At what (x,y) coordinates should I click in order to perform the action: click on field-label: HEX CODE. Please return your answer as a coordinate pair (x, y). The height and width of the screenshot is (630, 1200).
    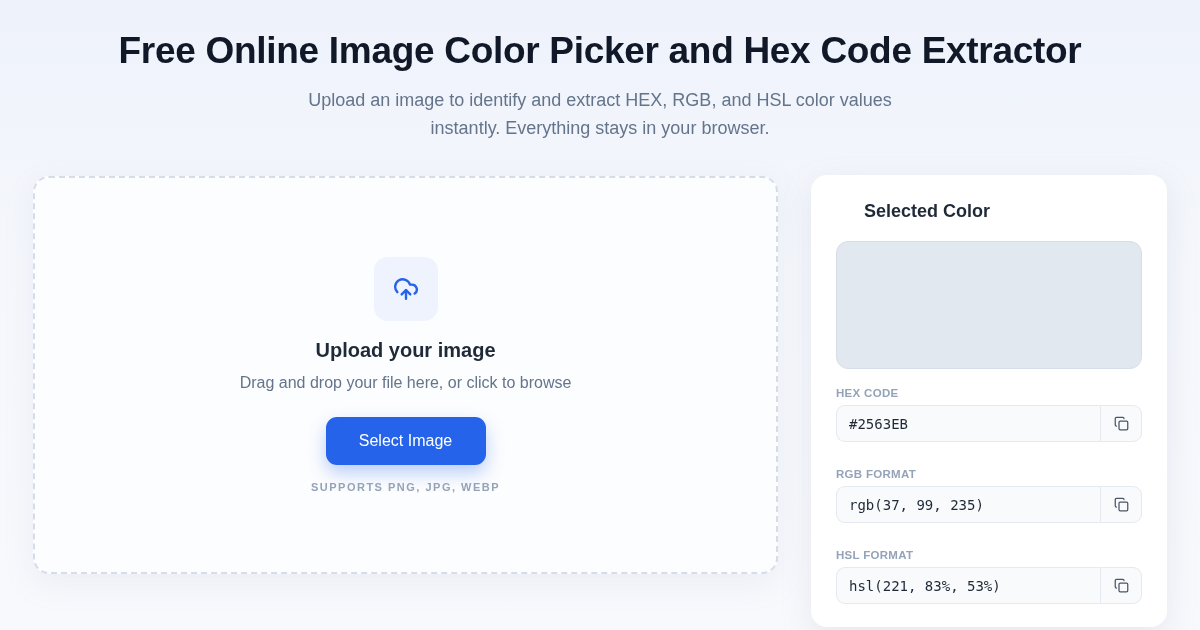
    Looking at the image, I should click on (868, 393).